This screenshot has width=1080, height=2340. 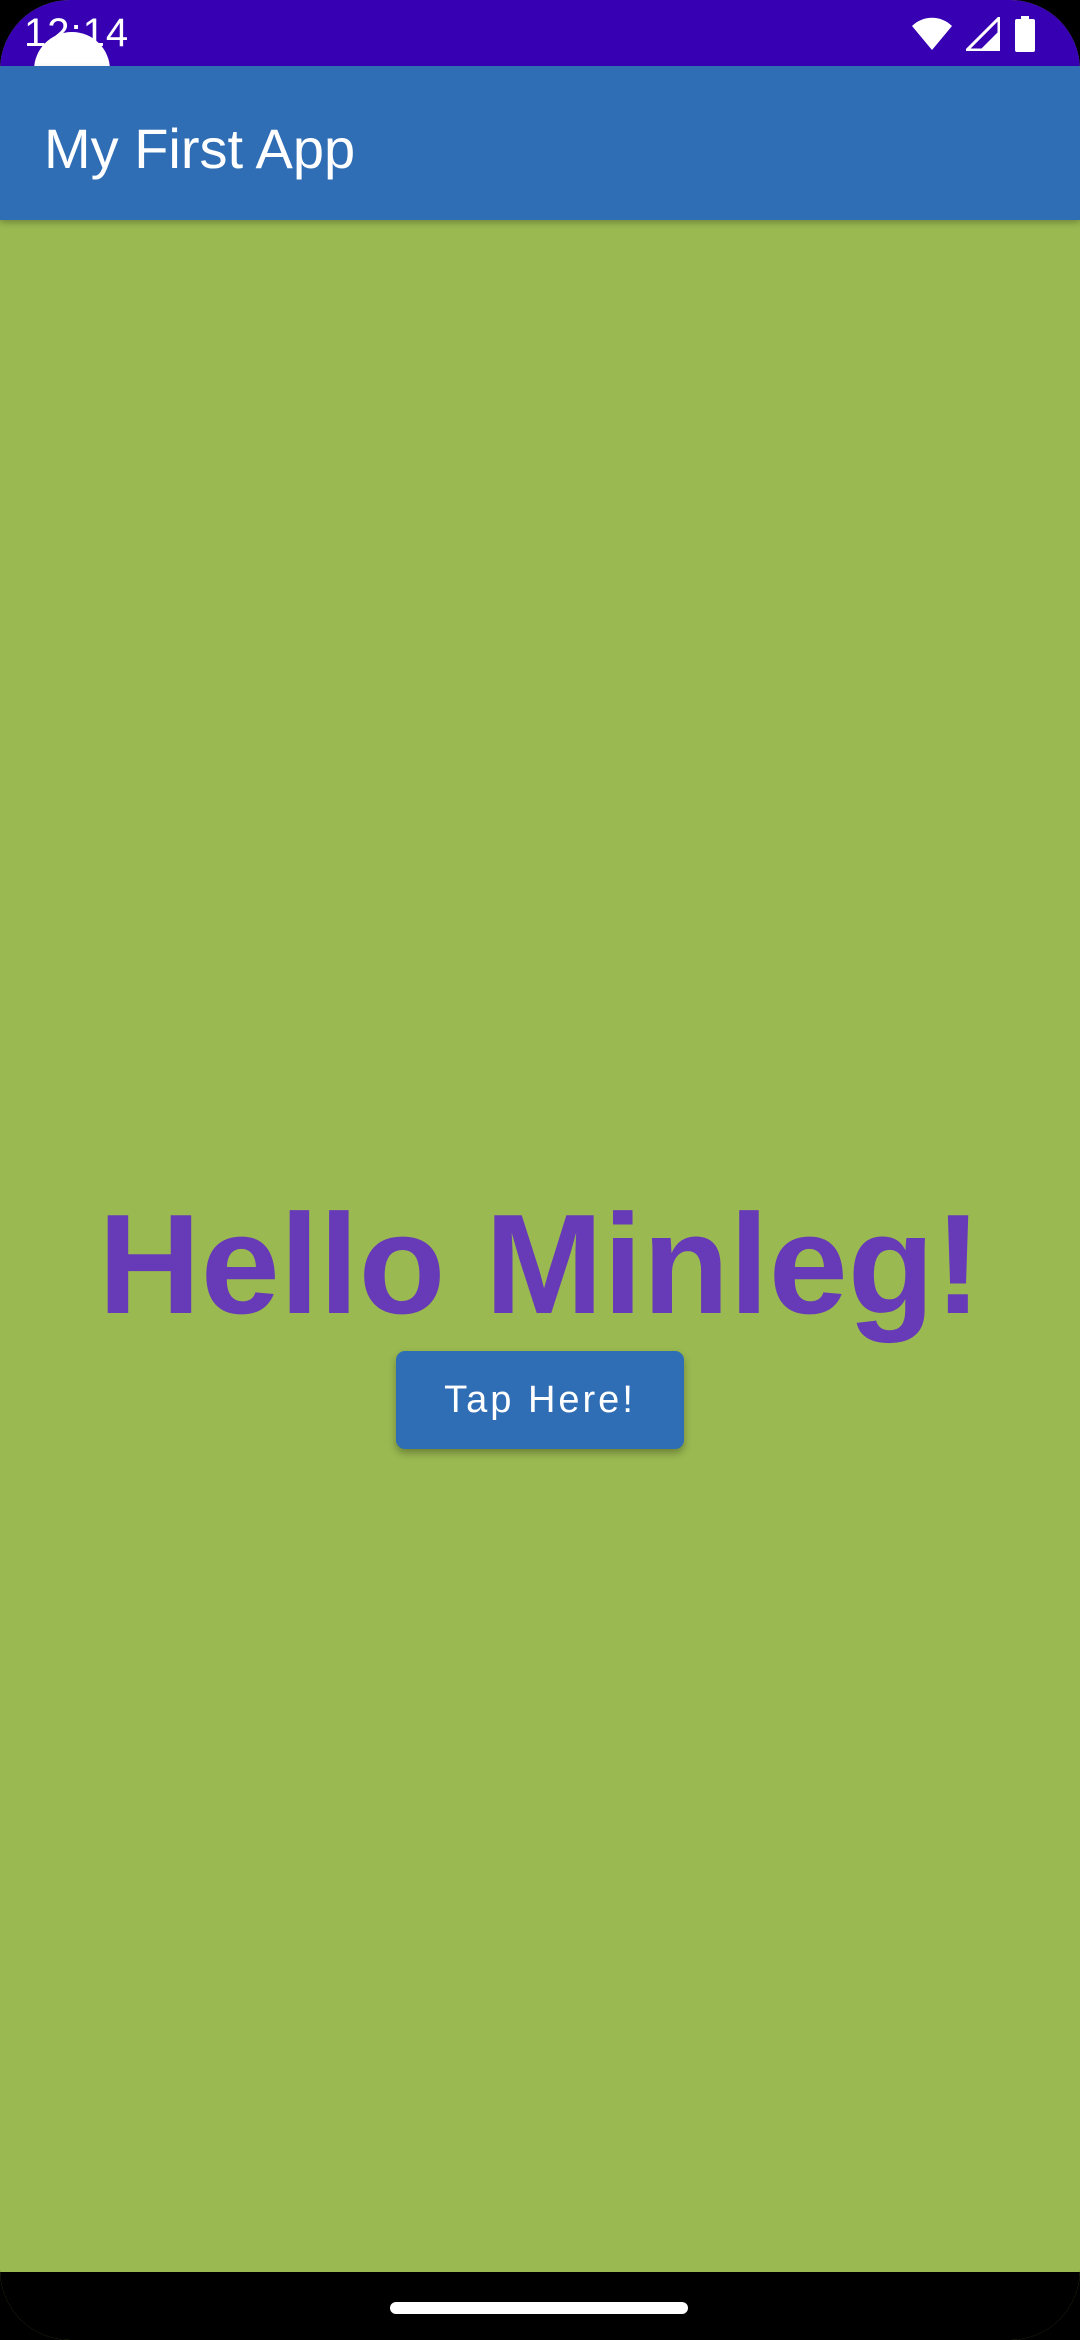 What do you see at coordinates (540, 1400) in the screenshot?
I see `tap-here-button: Tap Here!` at bounding box center [540, 1400].